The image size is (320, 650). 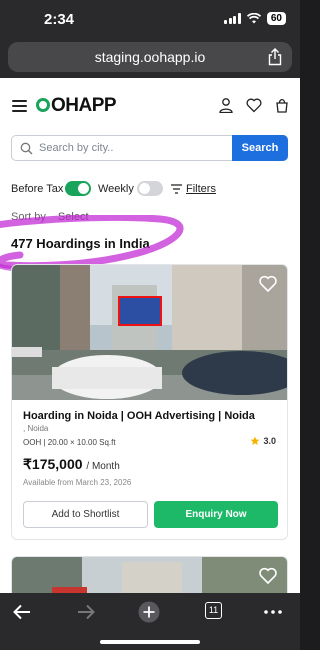 I want to click on filters-row: Before Tax Weekly Filters, so click(x=151, y=189).